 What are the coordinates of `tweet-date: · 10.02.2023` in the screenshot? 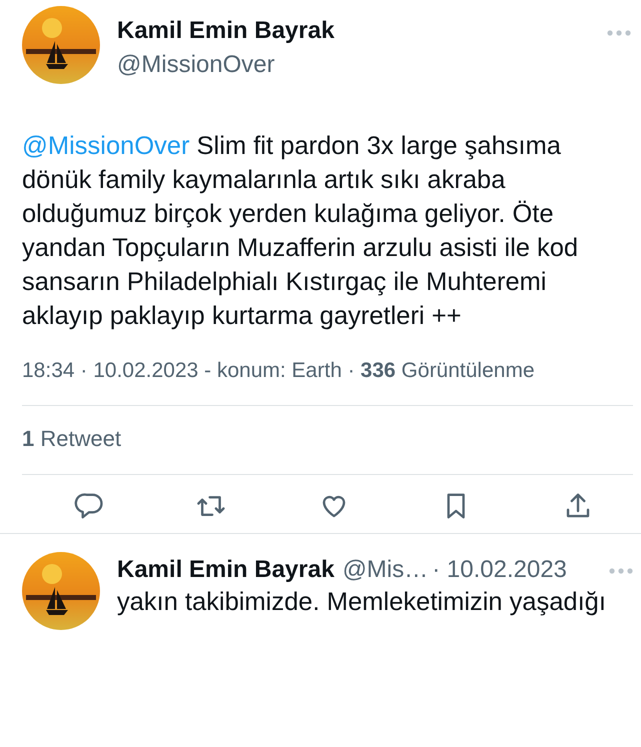 It's located at (520, 570).